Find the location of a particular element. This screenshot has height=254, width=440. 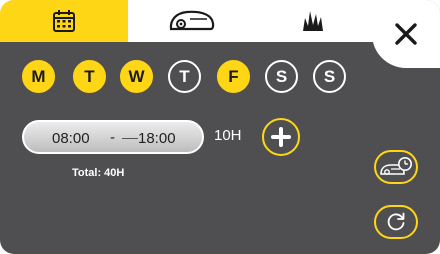

grass-icon is located at coordinates (313, 21).